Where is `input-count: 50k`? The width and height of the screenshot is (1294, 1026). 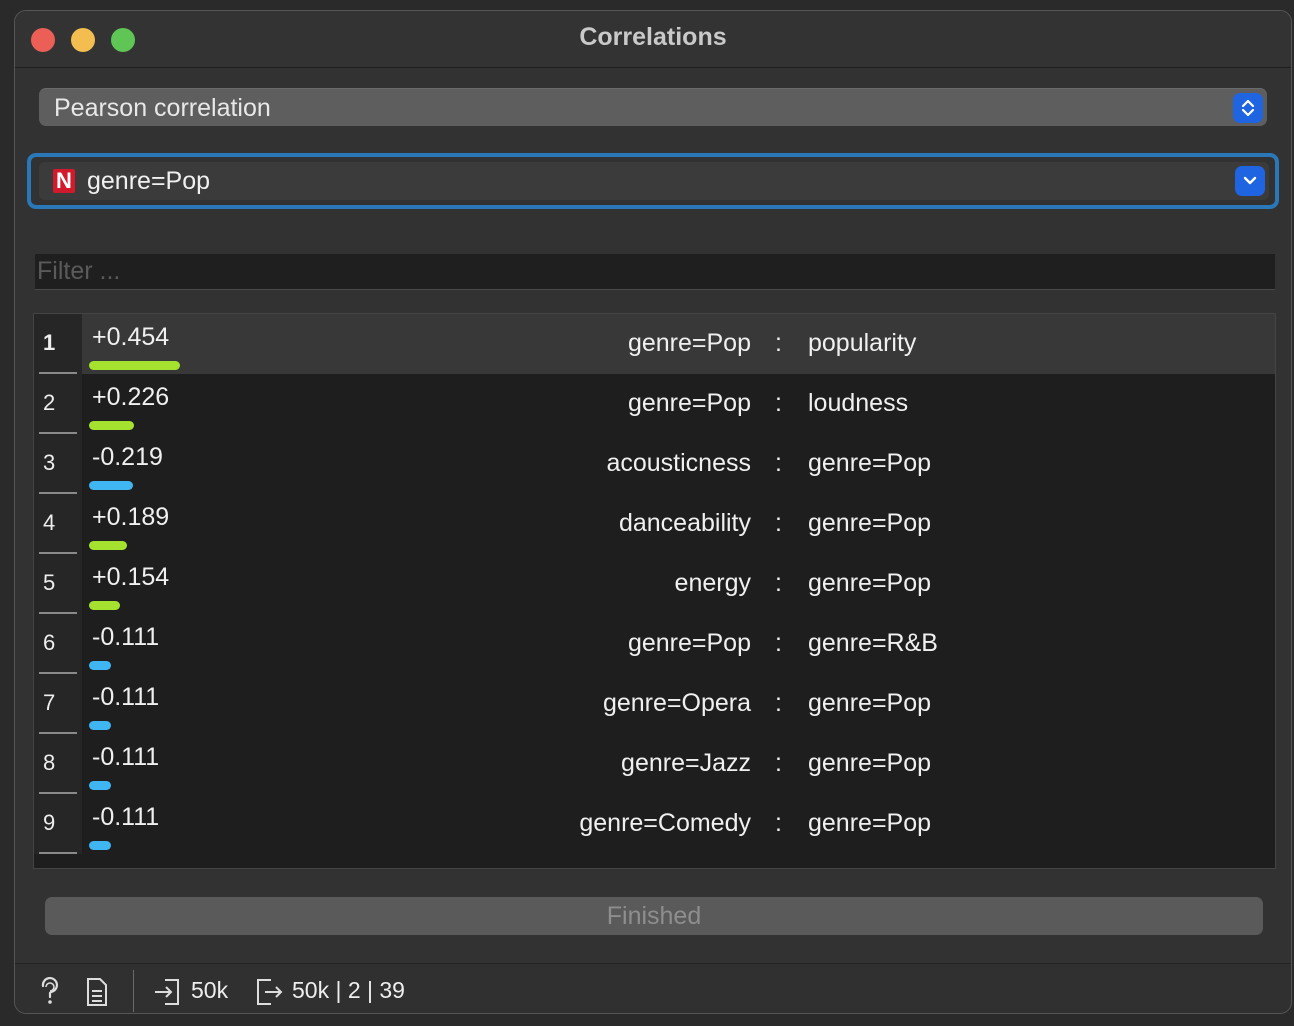
input-count: 50k is located at coordinates (210, 990).